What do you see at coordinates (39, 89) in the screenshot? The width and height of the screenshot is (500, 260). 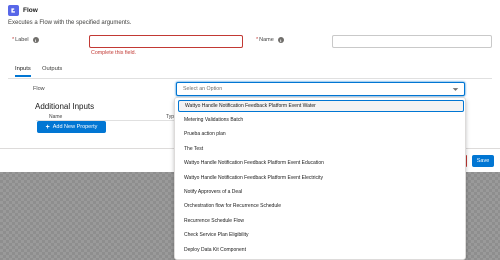 I see `flow-label: Flow` at bounding box center [39, 89].